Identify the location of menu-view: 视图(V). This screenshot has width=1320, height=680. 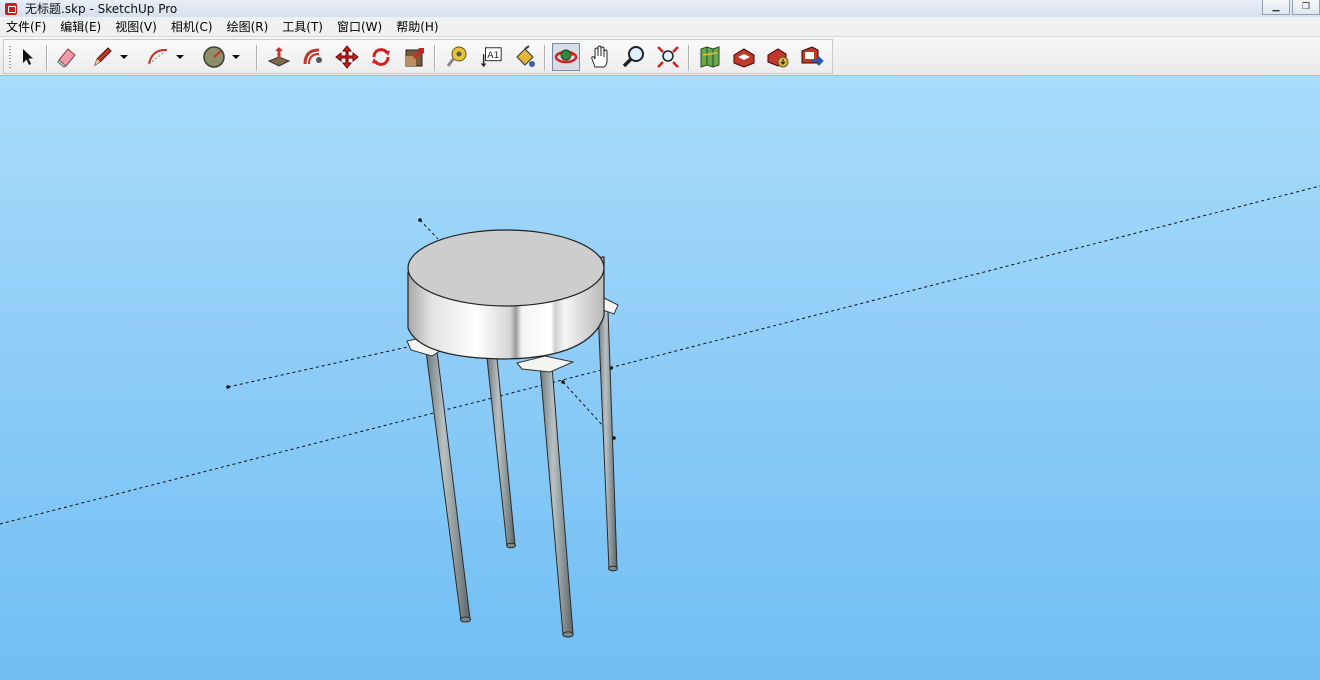
(136, 26).